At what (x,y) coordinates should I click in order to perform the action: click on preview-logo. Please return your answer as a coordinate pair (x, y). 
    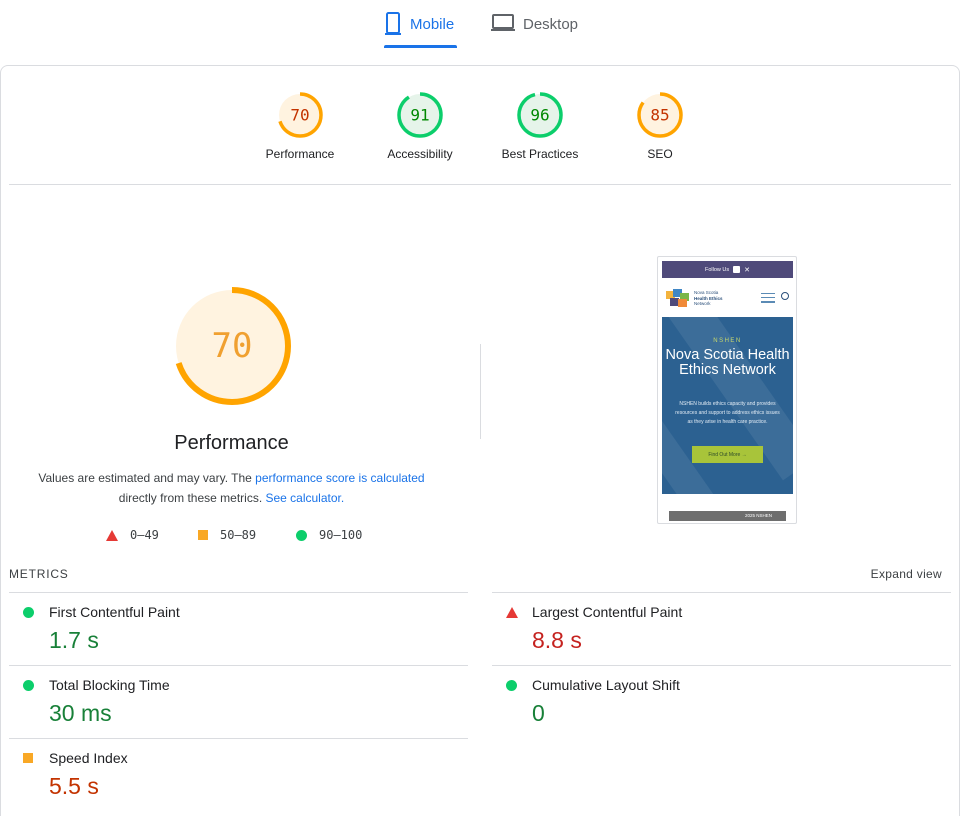
    Looking at the image, I should click on (678, 298).